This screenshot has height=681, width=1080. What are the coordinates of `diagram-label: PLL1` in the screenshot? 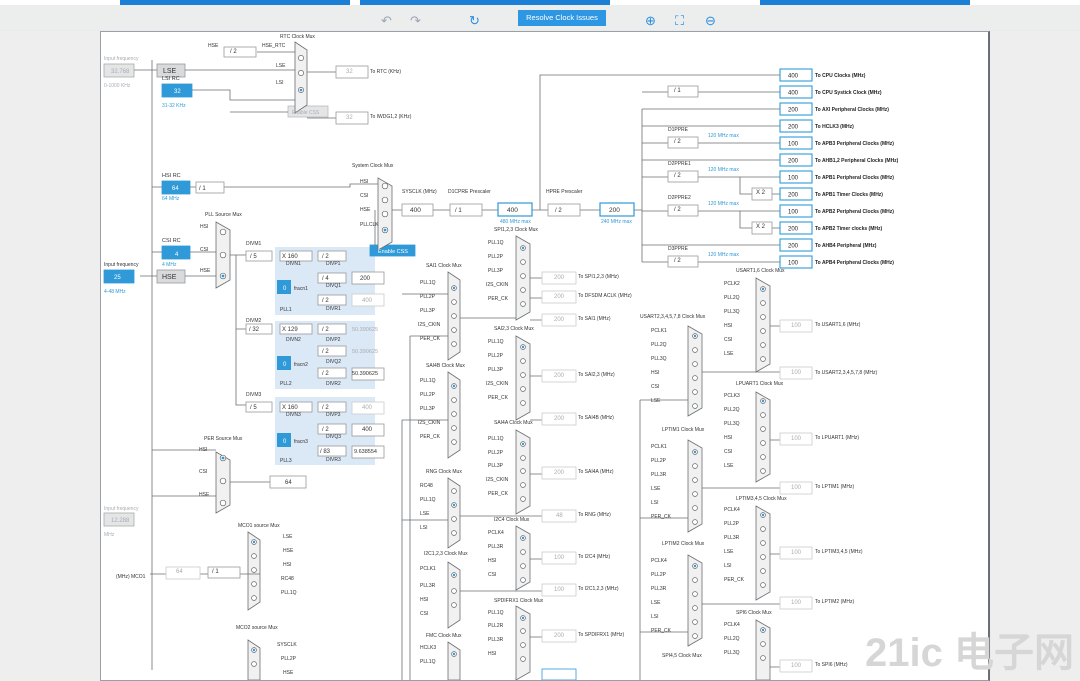 It's located at (286, 310).